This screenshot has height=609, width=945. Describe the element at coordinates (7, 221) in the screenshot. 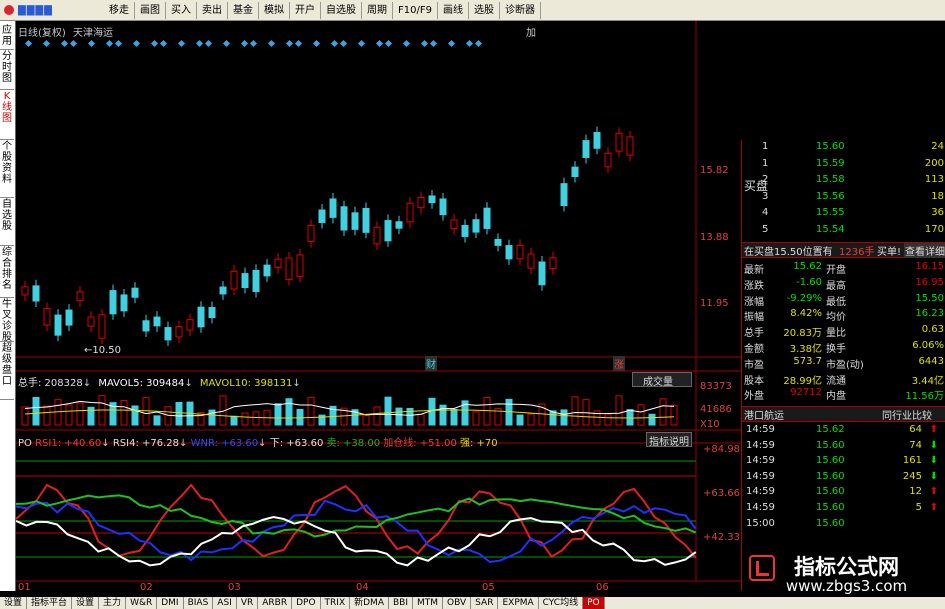

I see `left-tab-4: 自选股` at that location.